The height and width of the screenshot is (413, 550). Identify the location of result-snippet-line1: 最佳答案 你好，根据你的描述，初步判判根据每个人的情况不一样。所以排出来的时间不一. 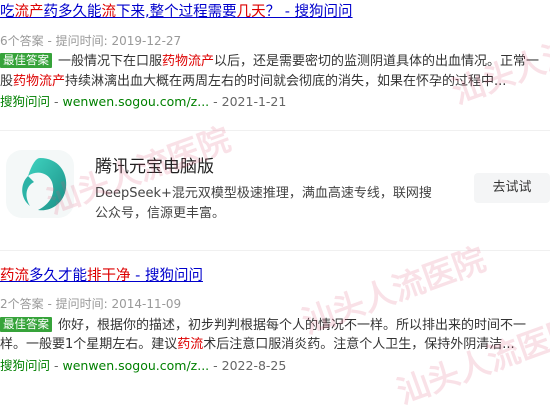
(263, 326).